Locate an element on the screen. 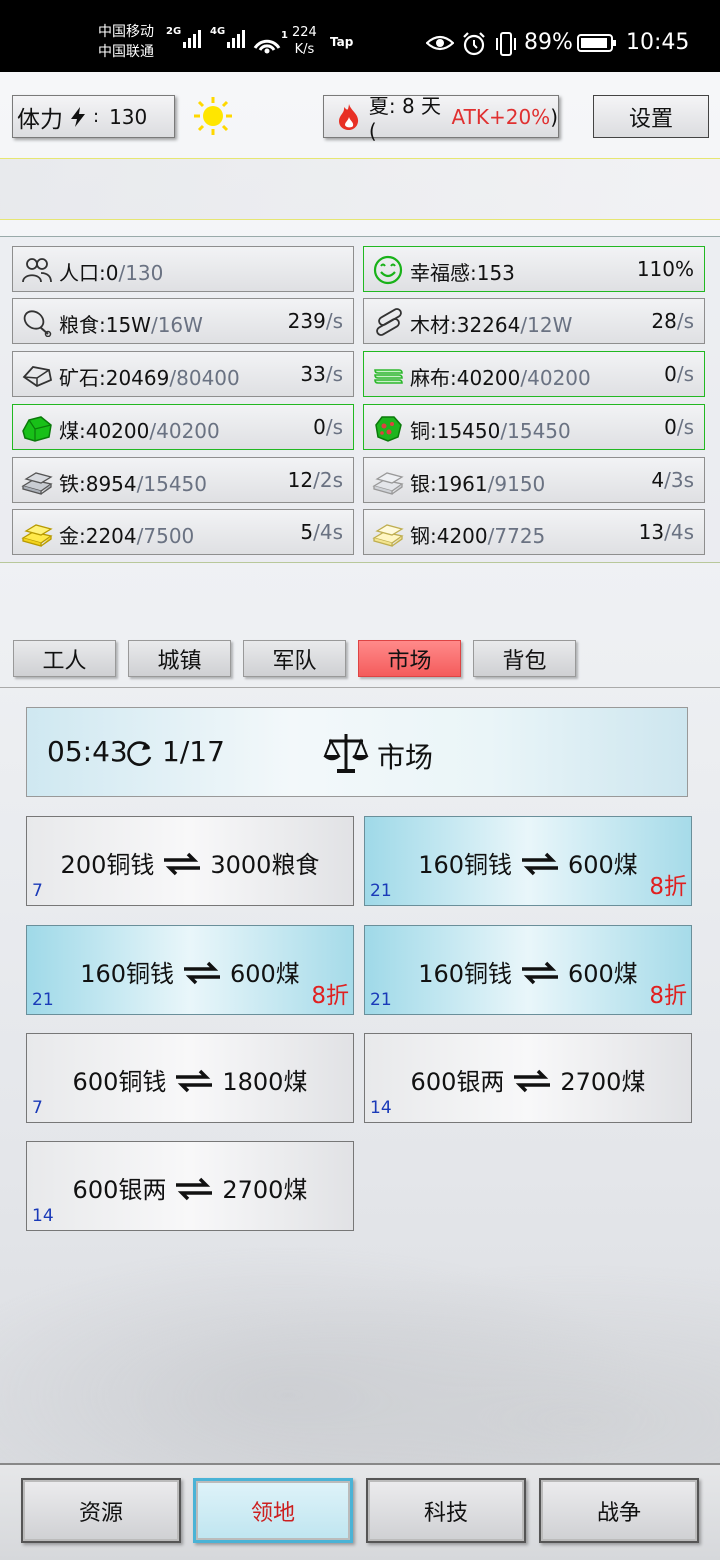  battery-icon is located at coordinates (596, 43).